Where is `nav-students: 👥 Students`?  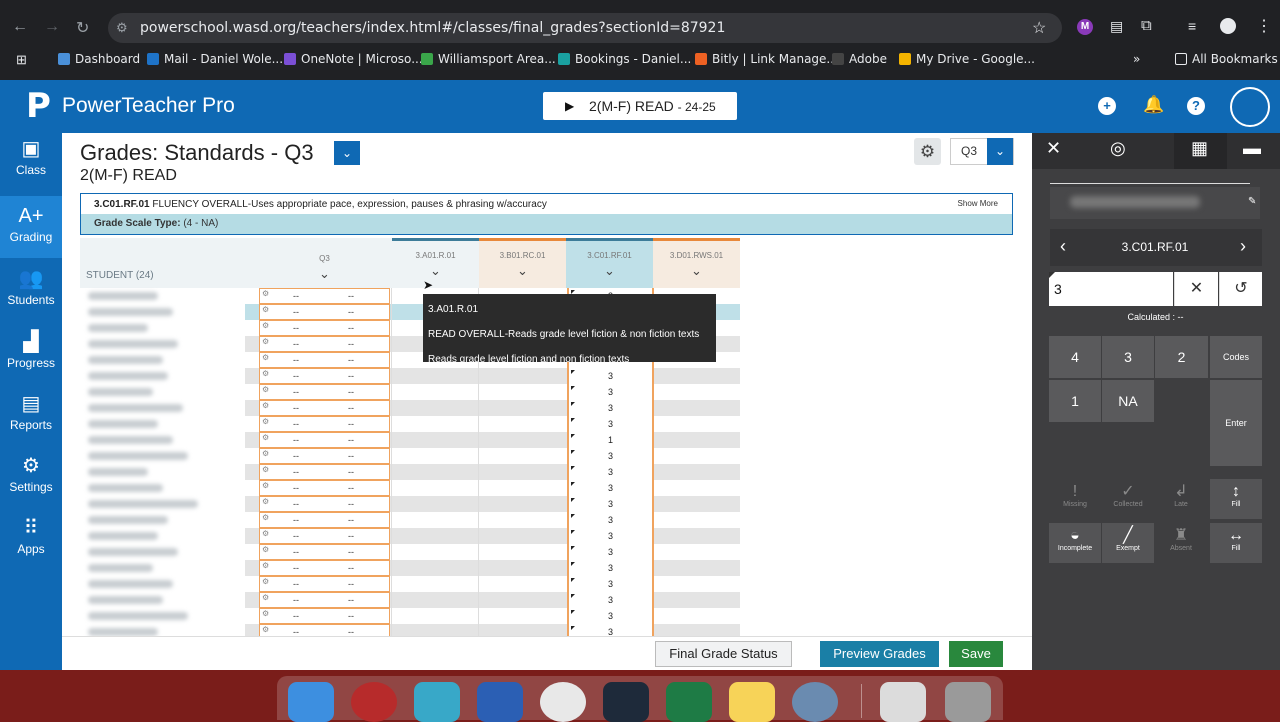
nav-students: 👥 Students is located at coordinates (31, 297).